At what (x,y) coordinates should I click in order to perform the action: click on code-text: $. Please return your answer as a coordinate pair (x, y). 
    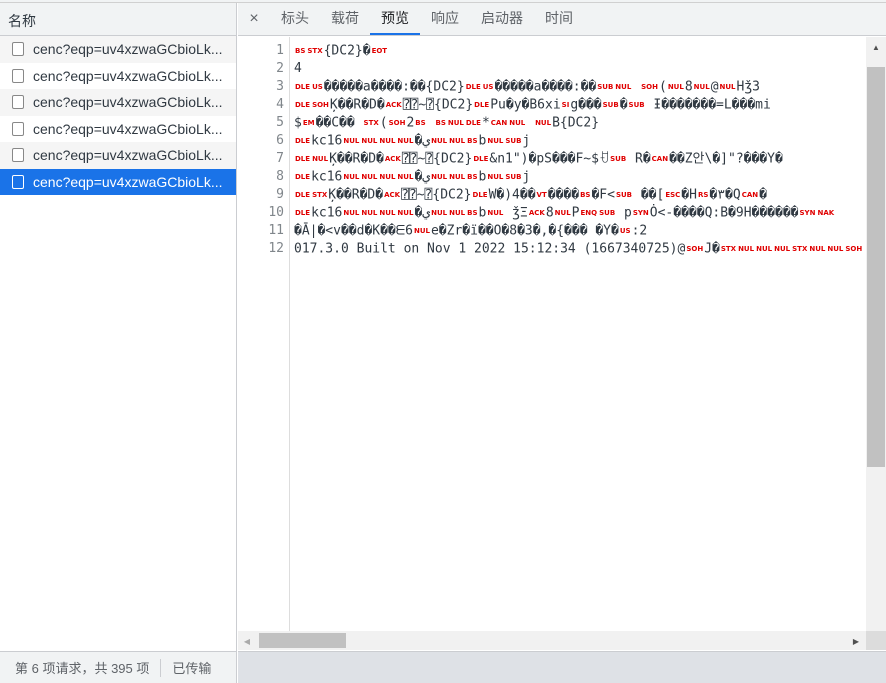
    Looking at the image, I should click on (298, 123).